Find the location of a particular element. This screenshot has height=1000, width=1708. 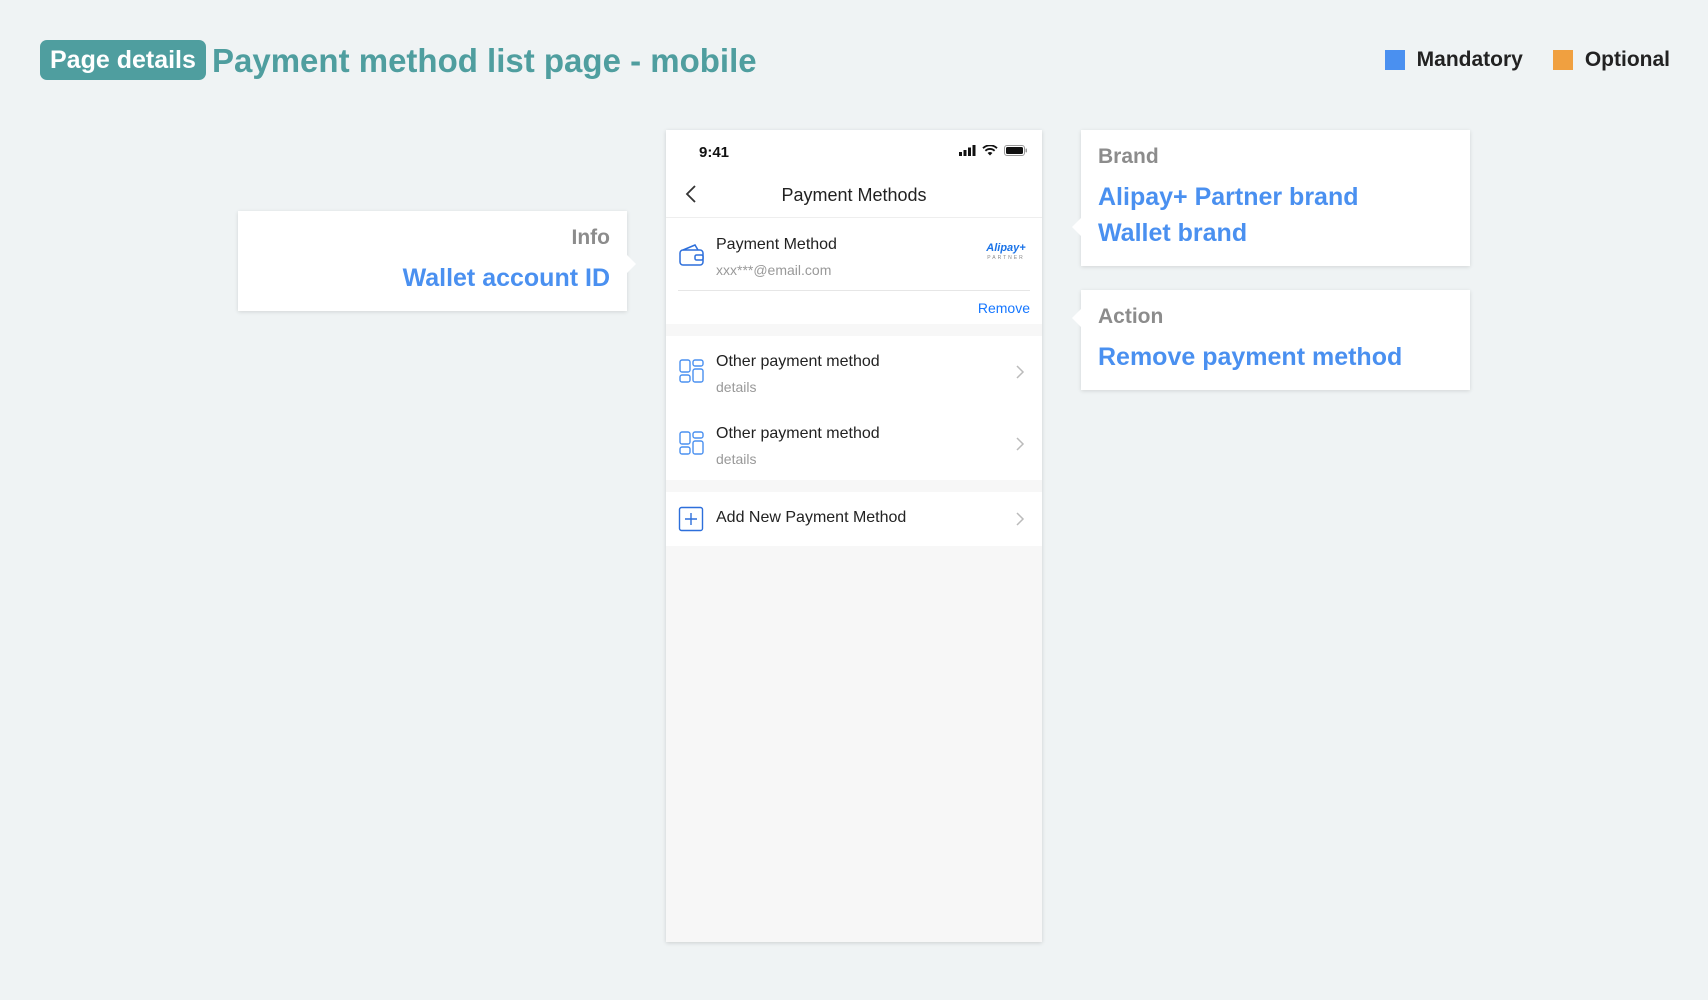

legend-mandatory: Mandatory is located at coordinates (1453, 60).